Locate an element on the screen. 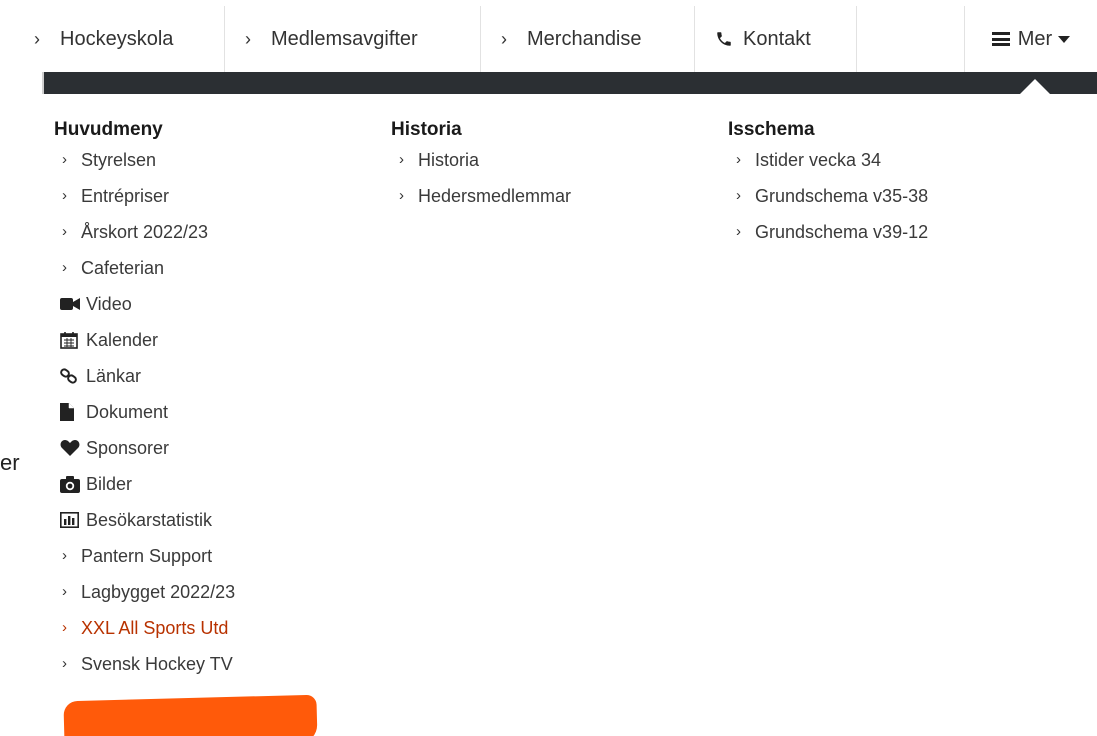  menu-item-label: Video is located at coordinates (109, 304).